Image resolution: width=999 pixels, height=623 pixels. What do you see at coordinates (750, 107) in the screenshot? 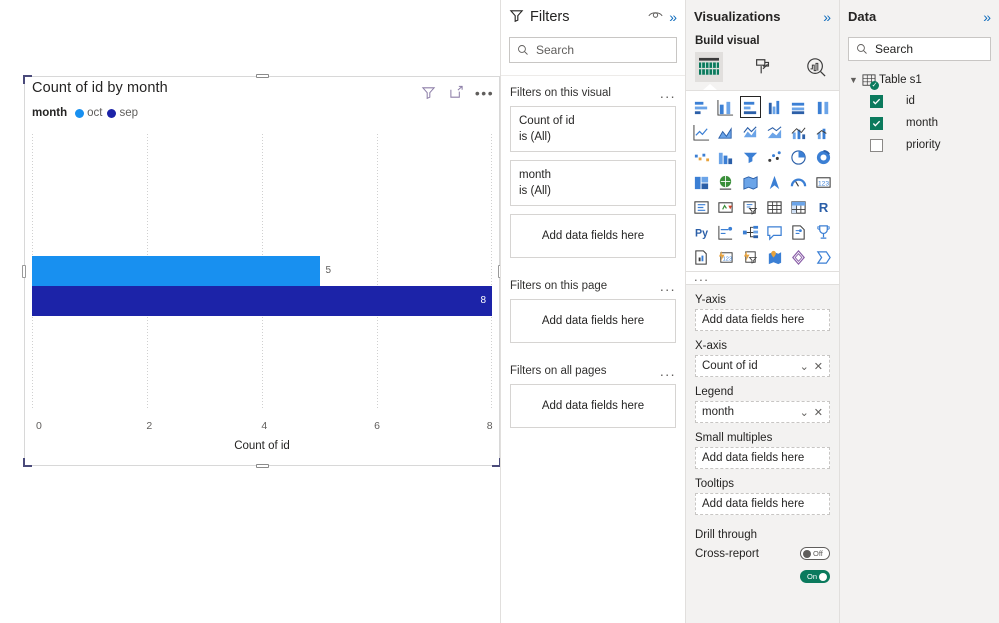
I see `clustered-bar-chart-icon` at bounding box center [750, 107].